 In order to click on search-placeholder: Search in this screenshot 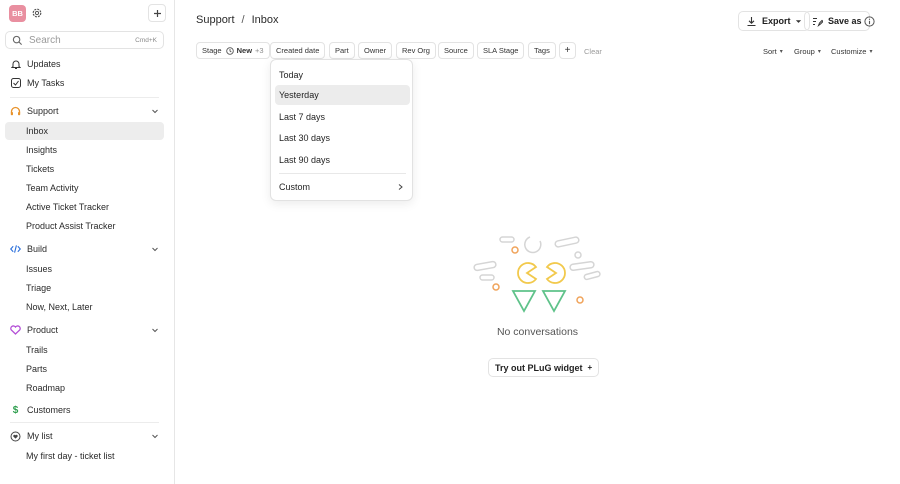, I will do `click(45, 40)`.